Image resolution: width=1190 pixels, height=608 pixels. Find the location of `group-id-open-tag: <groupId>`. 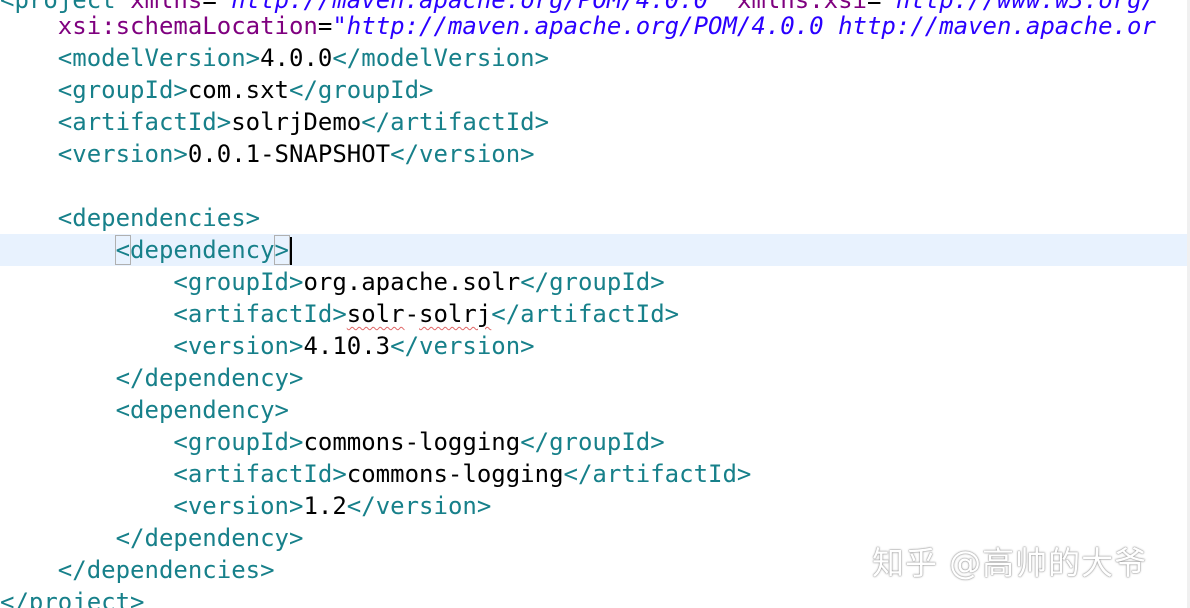

group-id-open-tag: <groupId> is located at coordinates (122, 90).